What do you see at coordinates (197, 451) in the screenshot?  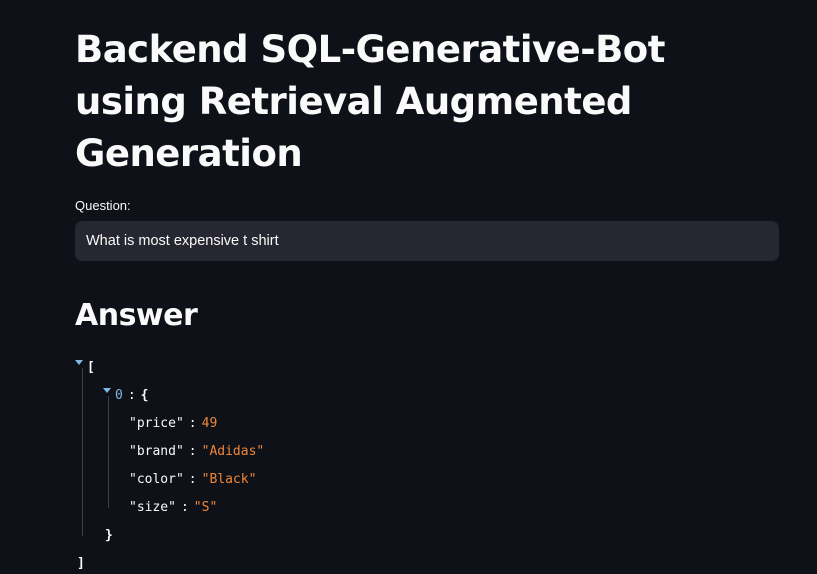 I see `json-field-row: "brand": "Adidas"` at bounding box center [197, 451].